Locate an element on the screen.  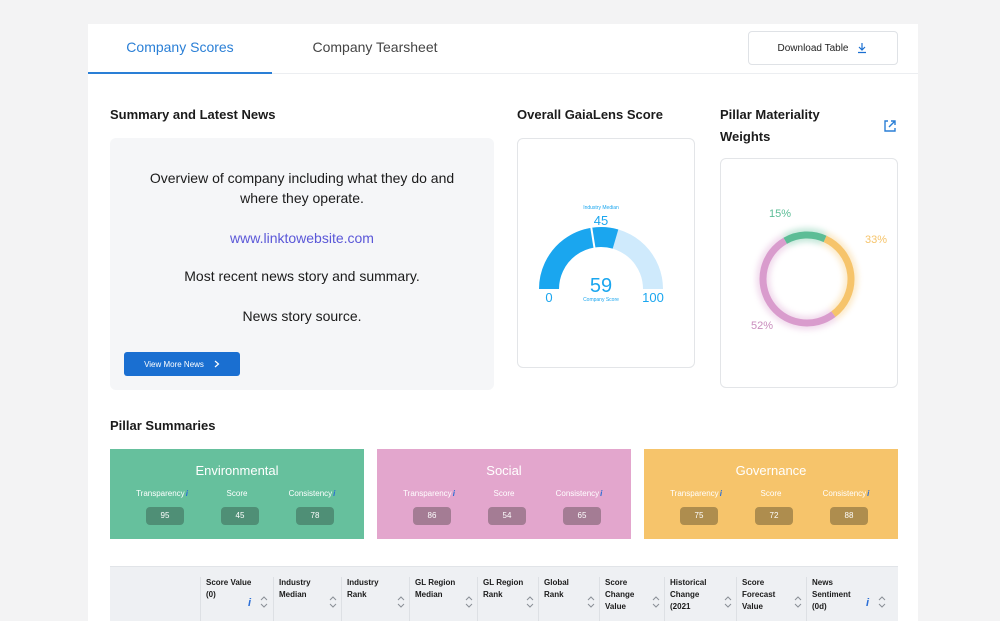
tab-company-tearsheet: Company Tearsheet is located at coordinates (375, 49).